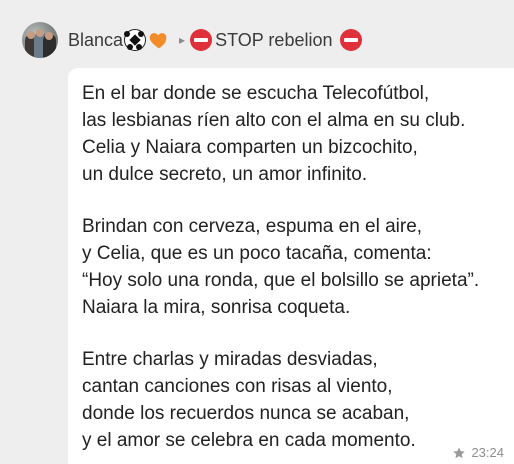 This screenshot has width=514, height=464. What do you see at coordinates (249, 440) in the screenshot?
I see `message-line: y el amor se celebra en cada momento.` at bounding box center [249, 440].